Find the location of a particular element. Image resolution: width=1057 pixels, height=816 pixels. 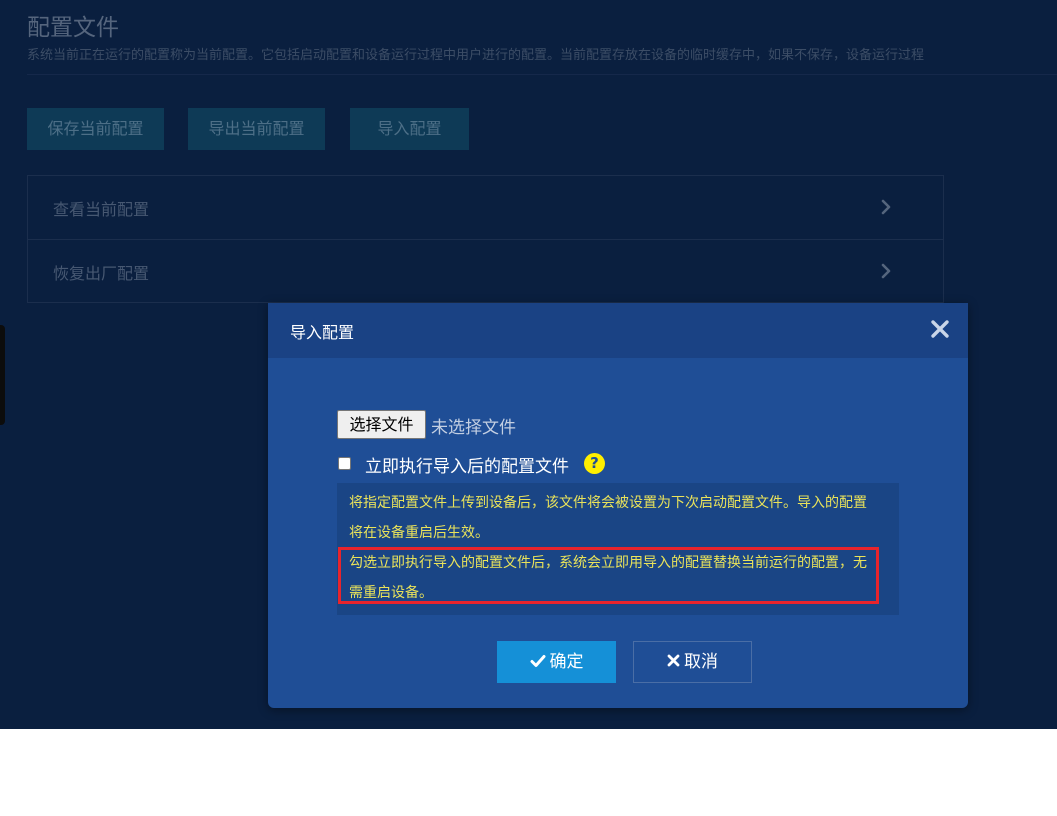

confirm-button: 确定 is located at coordinates (556, 662).